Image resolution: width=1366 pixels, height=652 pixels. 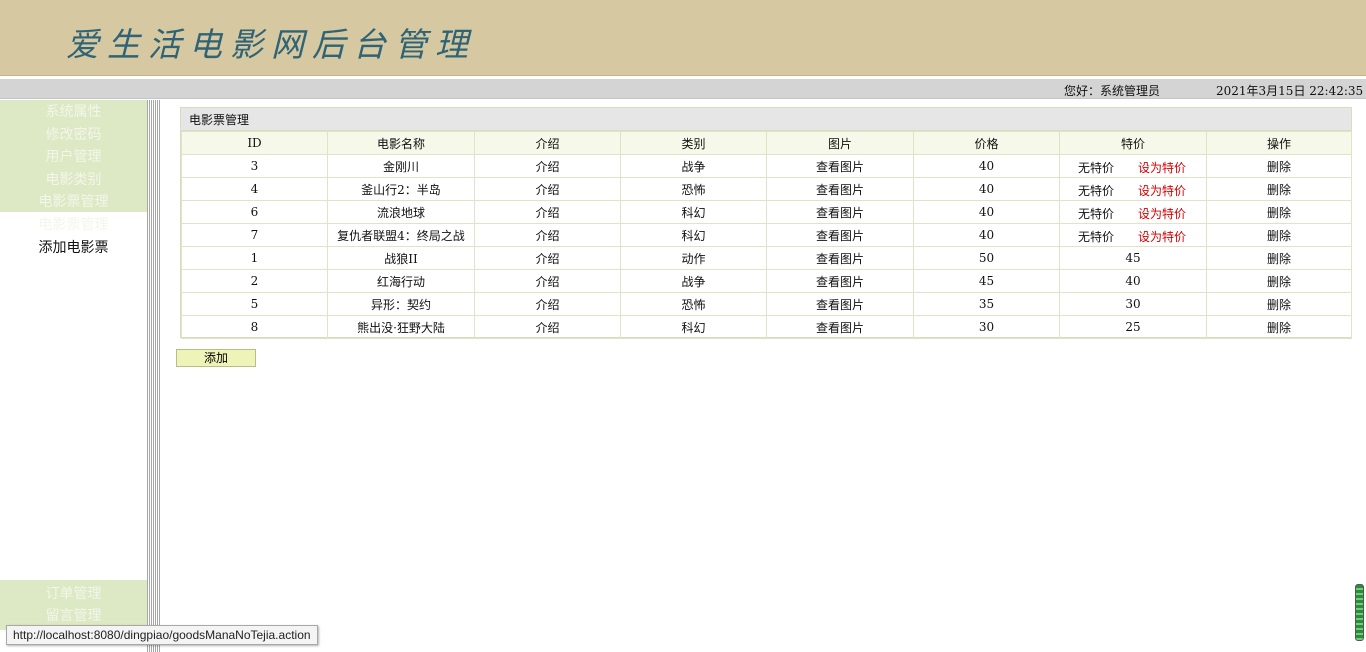 I want to click on sidebar-item-movie-category: 电影类别, so click(x=73, y=179).